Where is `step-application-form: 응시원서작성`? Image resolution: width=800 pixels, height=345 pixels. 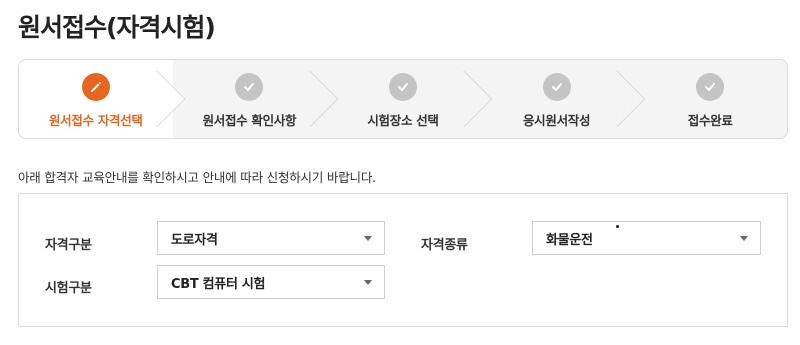
step-application-form: 응시원서작성 is located at coordinates (563, 99).